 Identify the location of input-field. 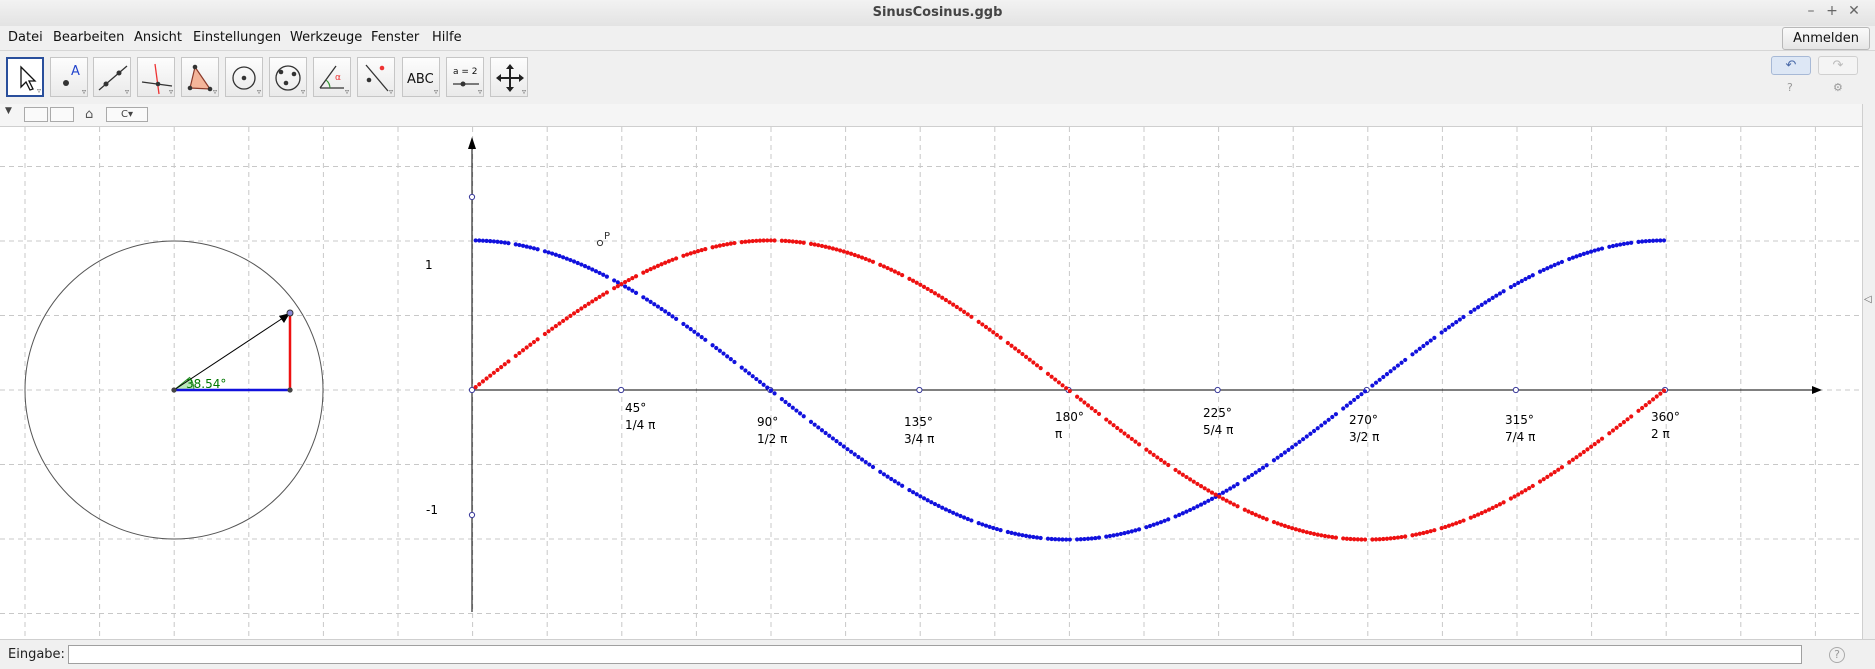
(935, 654).